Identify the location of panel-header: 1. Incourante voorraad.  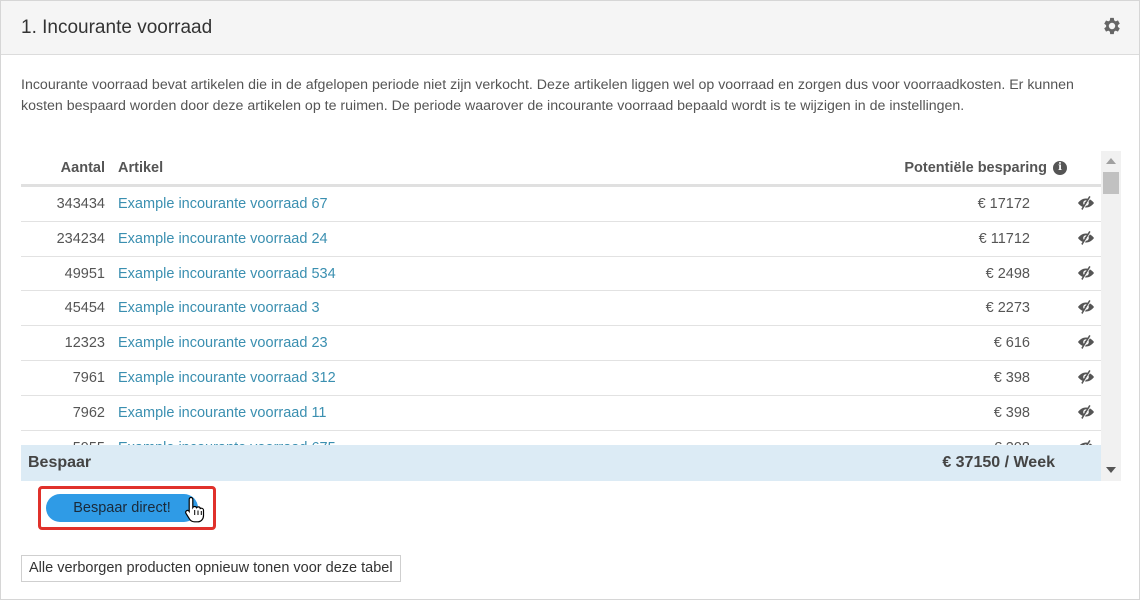
(570, 28).